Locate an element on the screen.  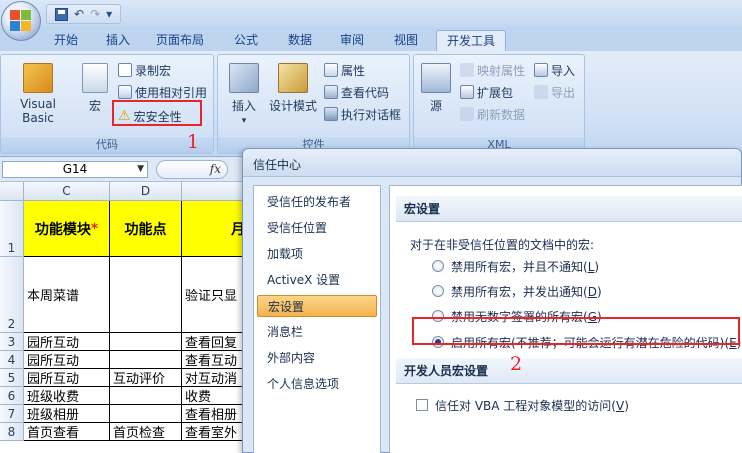
name-box: G14 ▼ is located at coordinates (75, 169).